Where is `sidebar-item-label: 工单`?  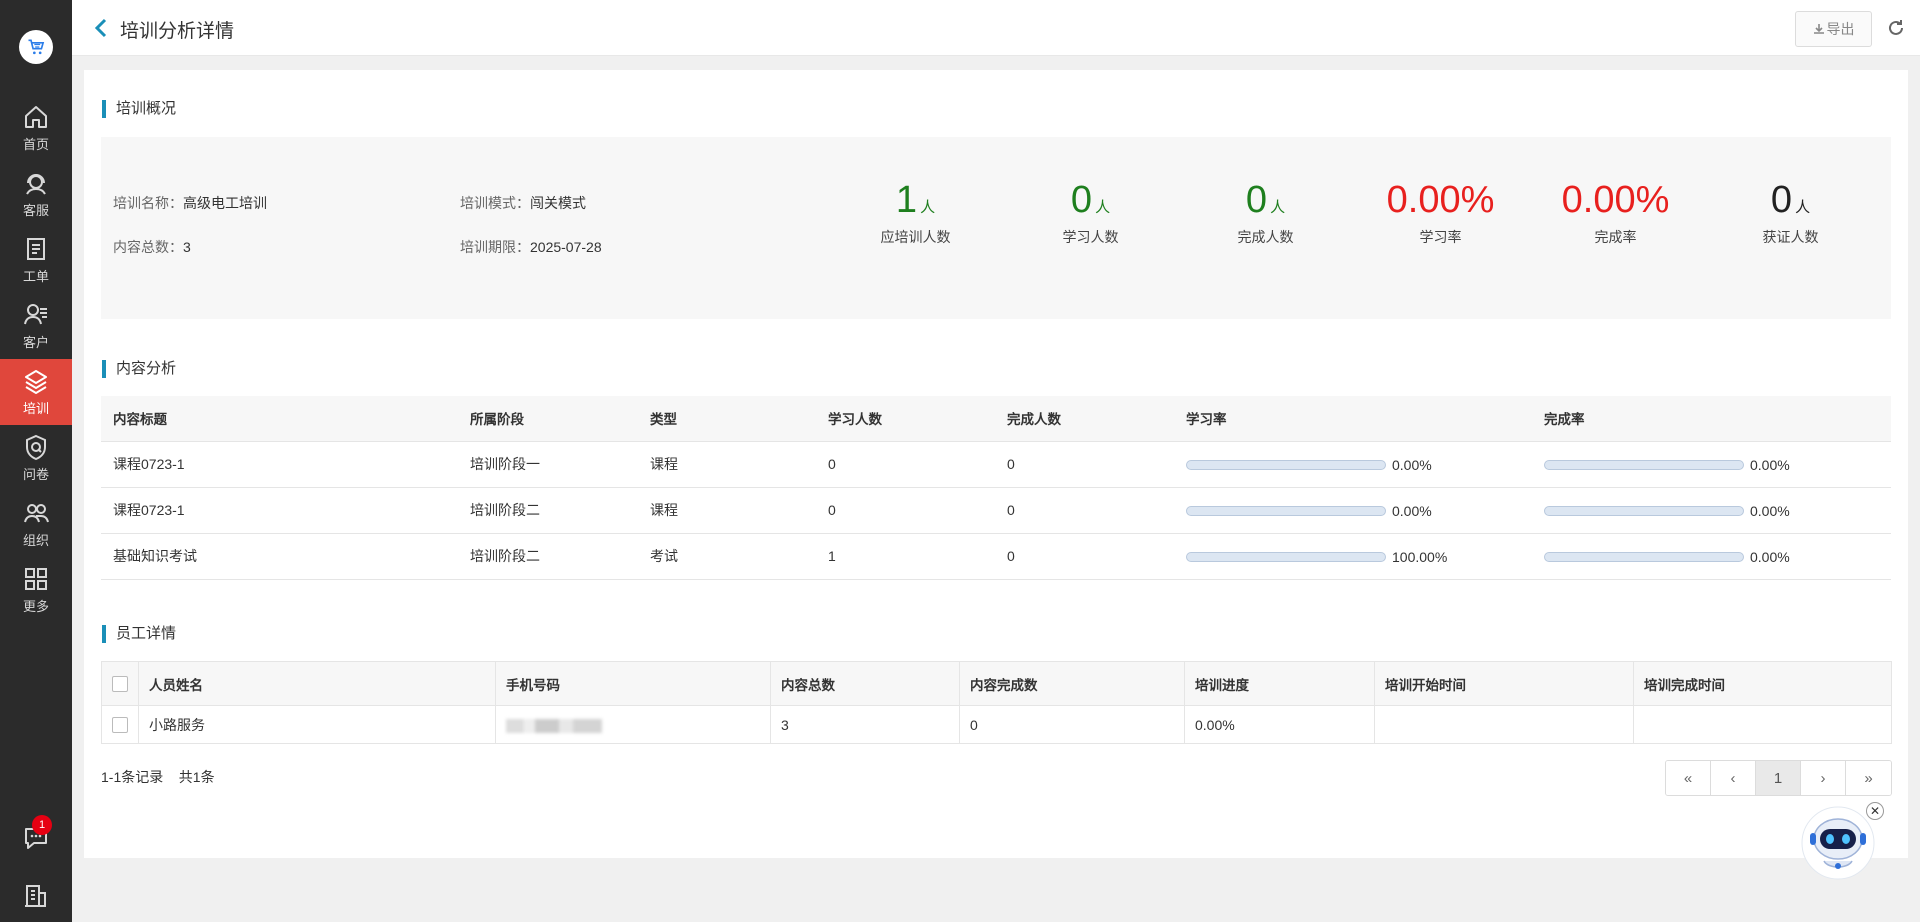
sidebar-item-label: 工单 is located at coordinates (35, 276).